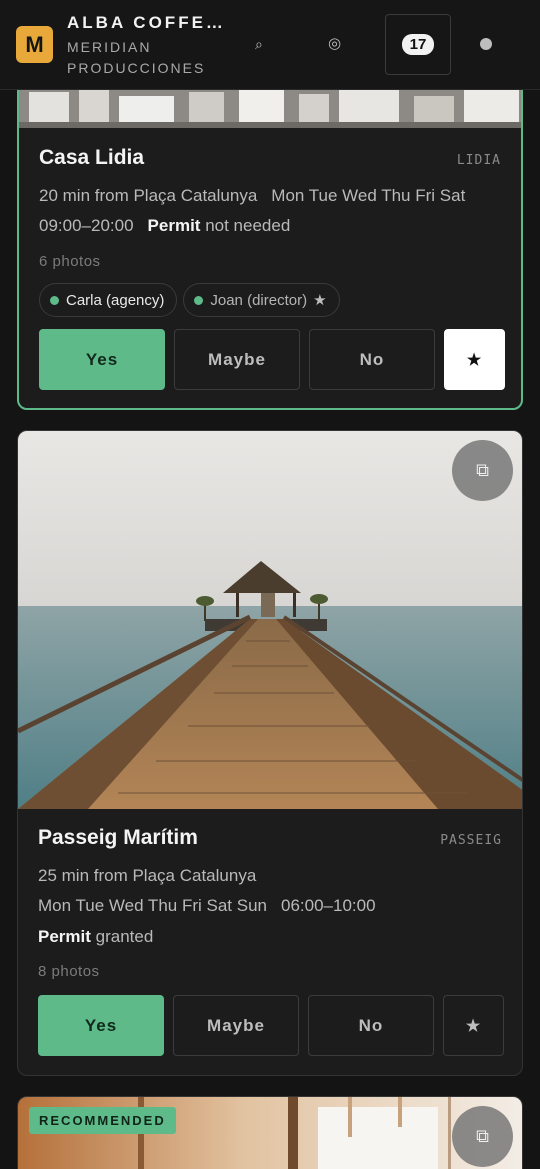  I want to click on location-code: PASSEIG, so click(471, 840).